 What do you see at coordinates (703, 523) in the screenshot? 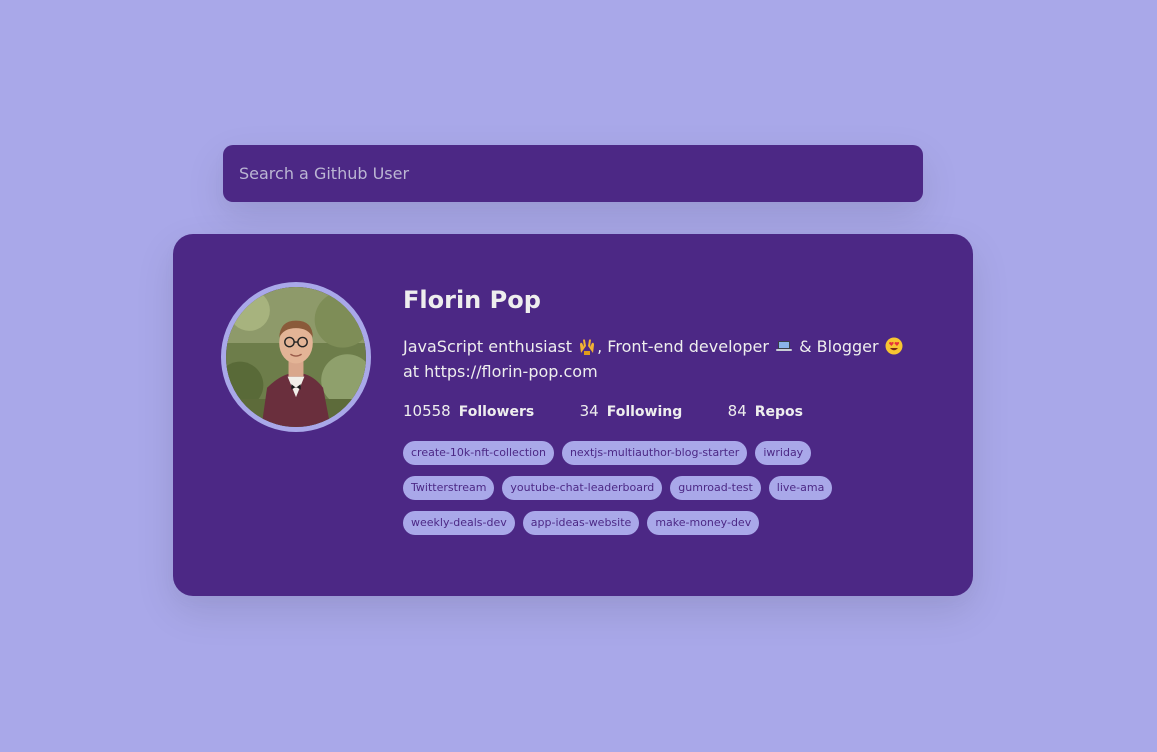
I see `repo-link: make-money-dev` at bounding box center [703, 523].